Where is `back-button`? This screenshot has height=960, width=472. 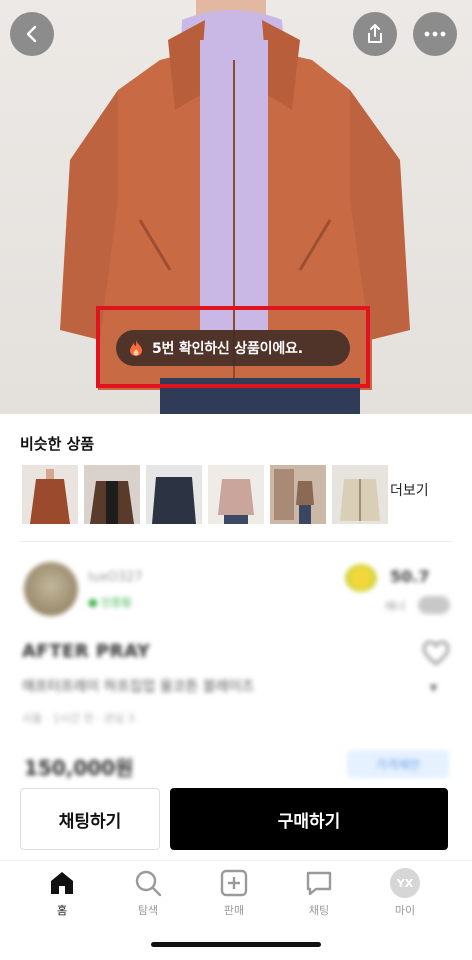
back-button is located at coordinates (32, 34).